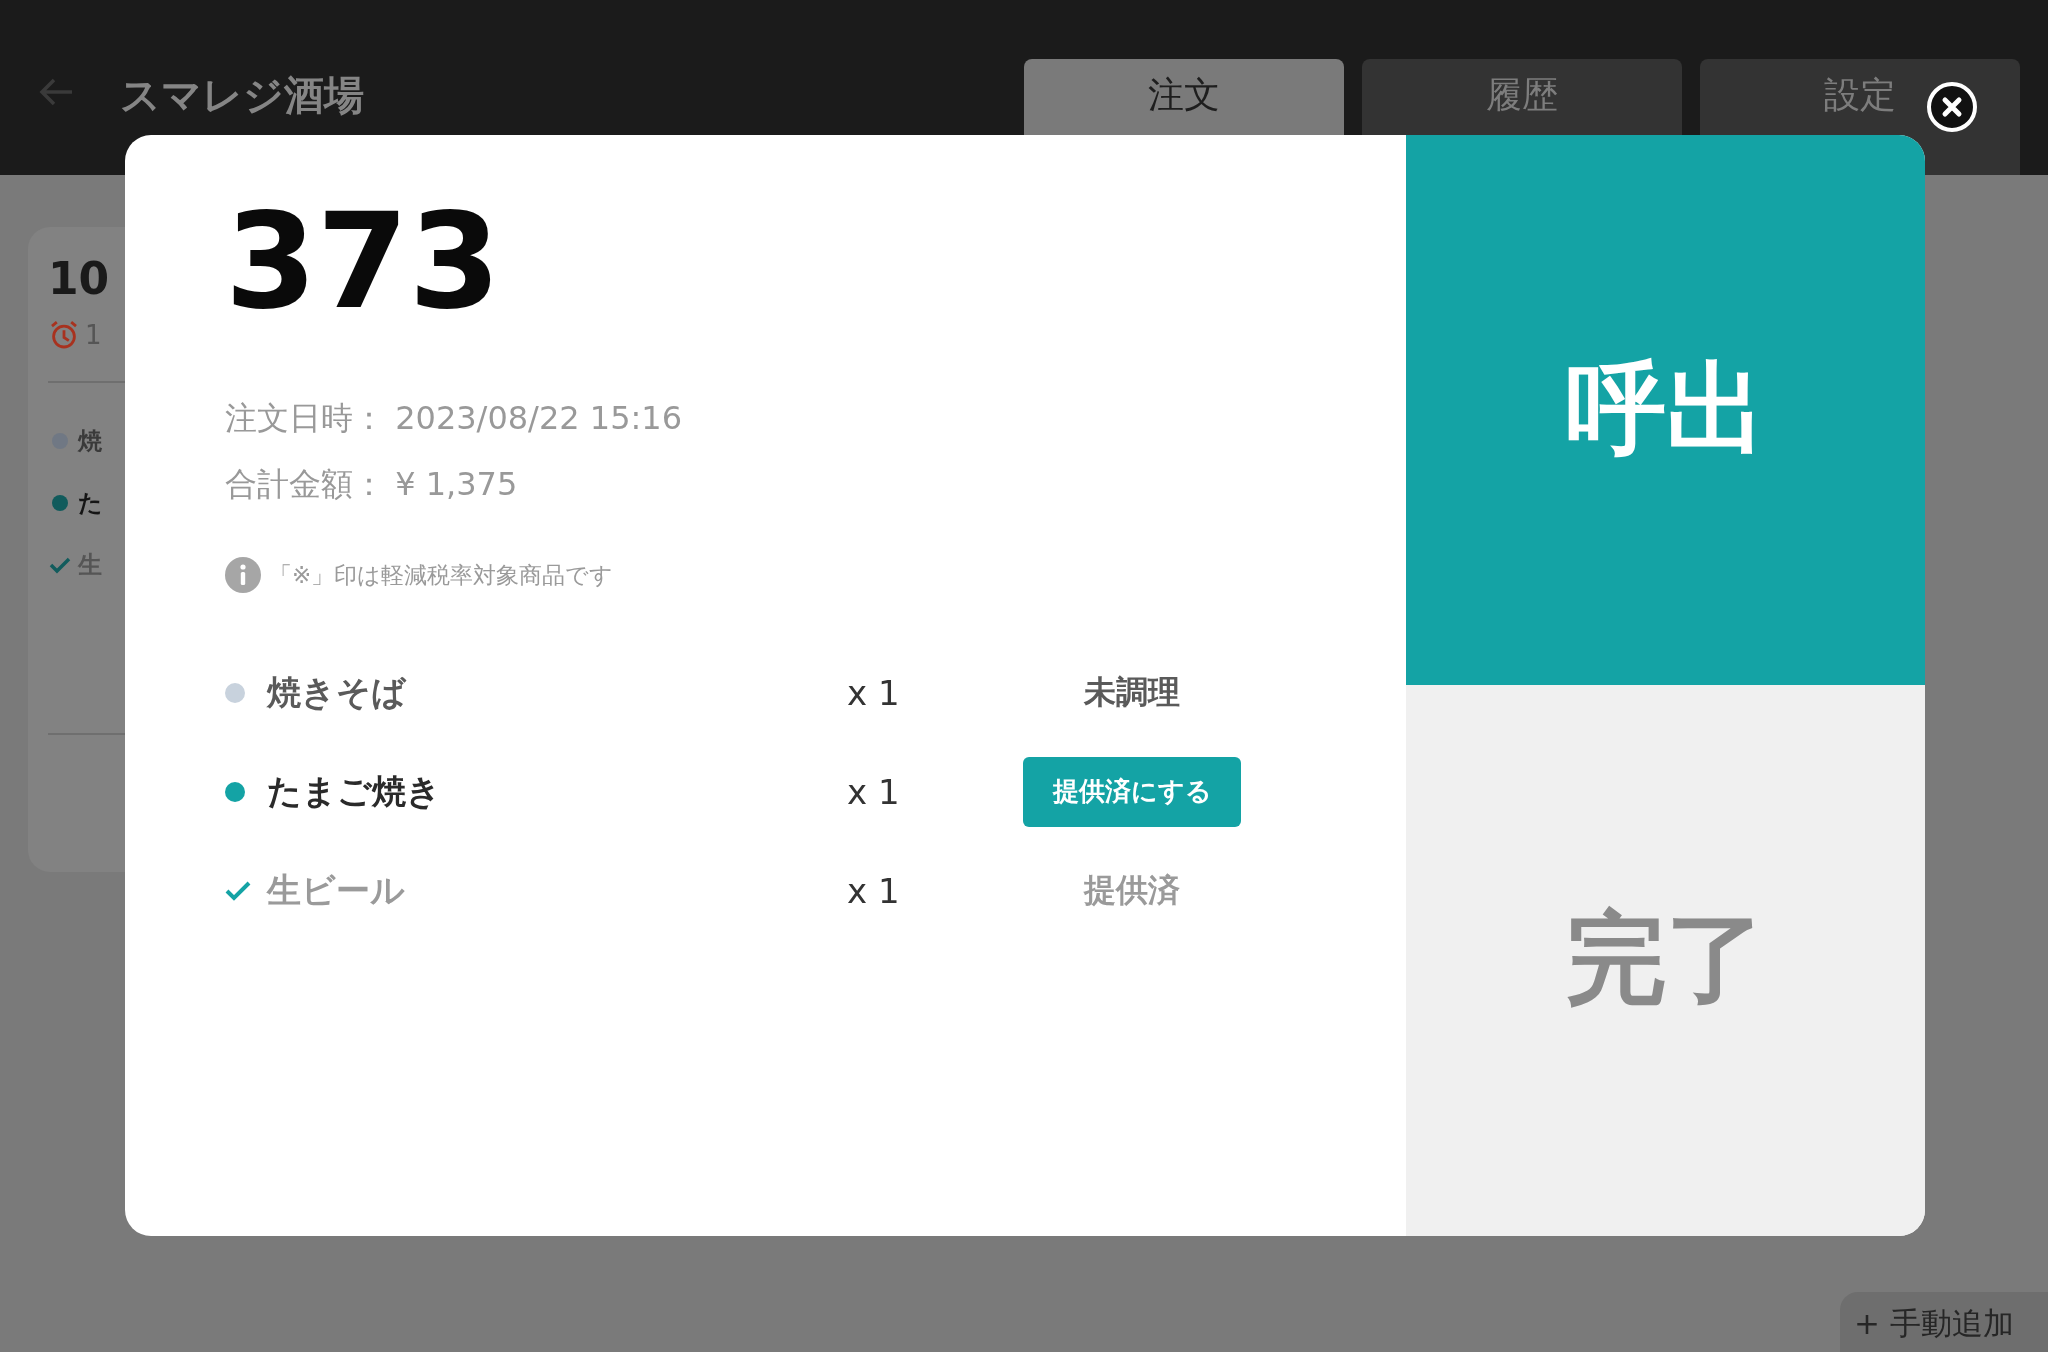 The image size is (2048, 1352). What do you see at coordinates (337, 692) in the screenshot?
I see `item-name: 焼きそば` at bounding box center [337, 692].